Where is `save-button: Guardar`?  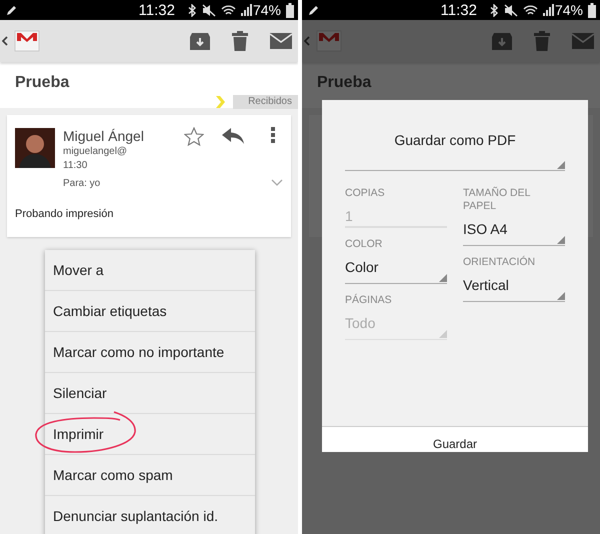
save-button: Guardar is located at coordinates (455, 439).